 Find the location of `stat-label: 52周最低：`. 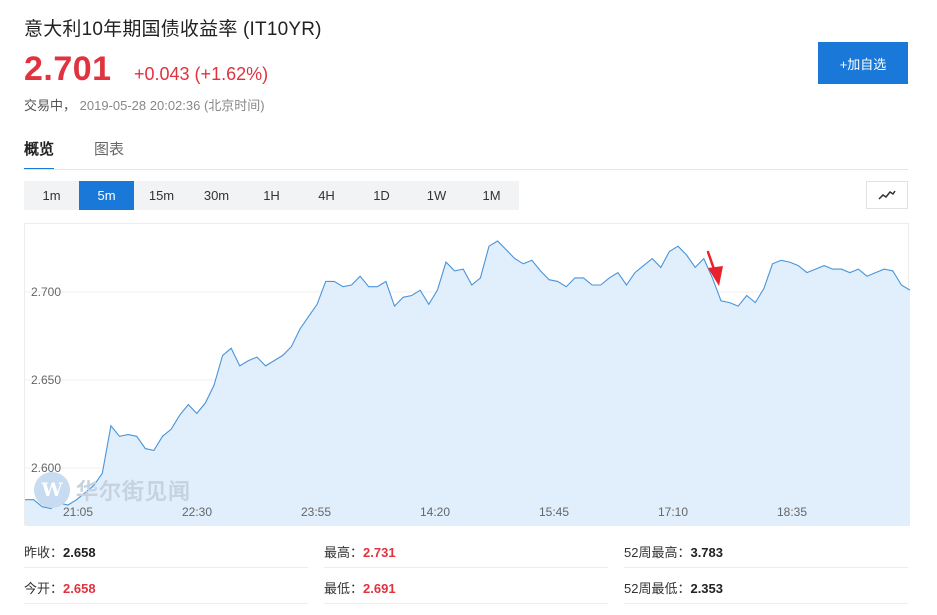

stat-label: 52周最低： is located at coordinates (657, 588).